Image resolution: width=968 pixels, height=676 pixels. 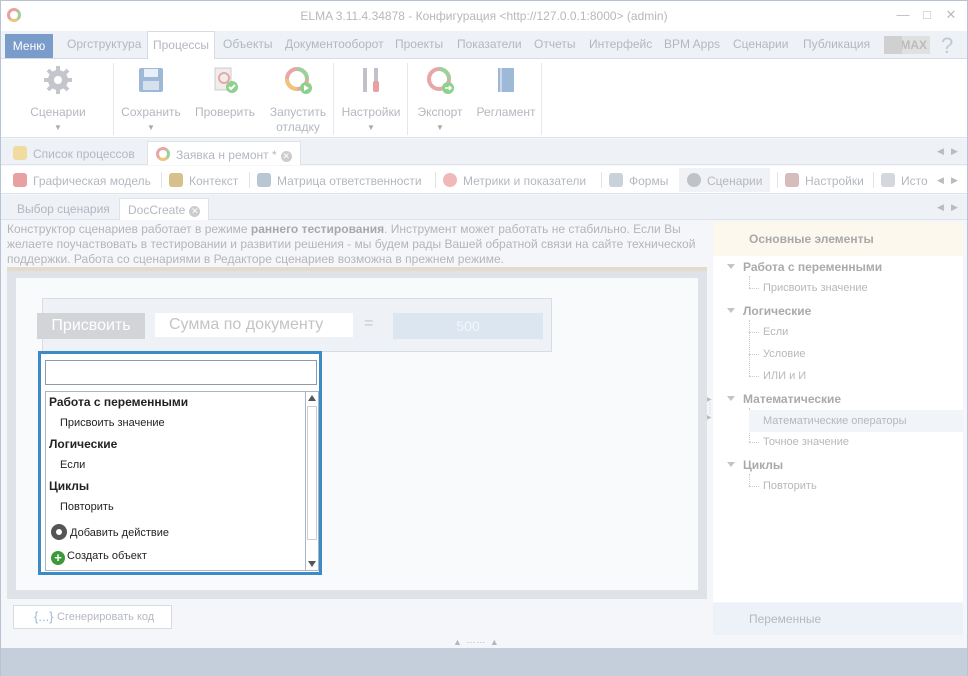 What do you see at coordinates (225, 92) in the screenshot?
I see `check-button: Проверить` at bounding box center [225, 92].